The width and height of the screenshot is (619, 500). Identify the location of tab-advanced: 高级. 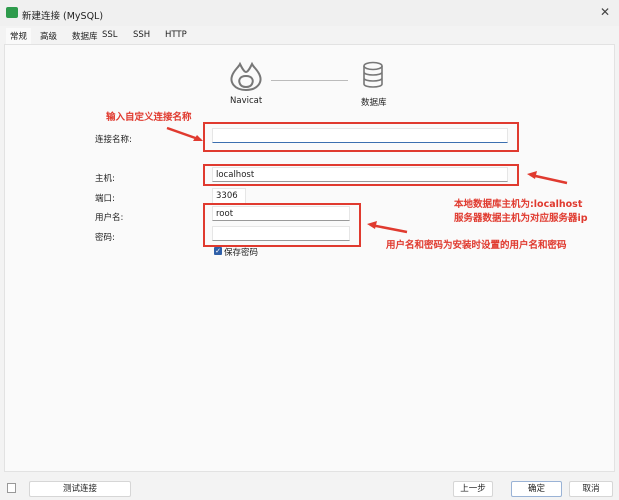
(48, 36).